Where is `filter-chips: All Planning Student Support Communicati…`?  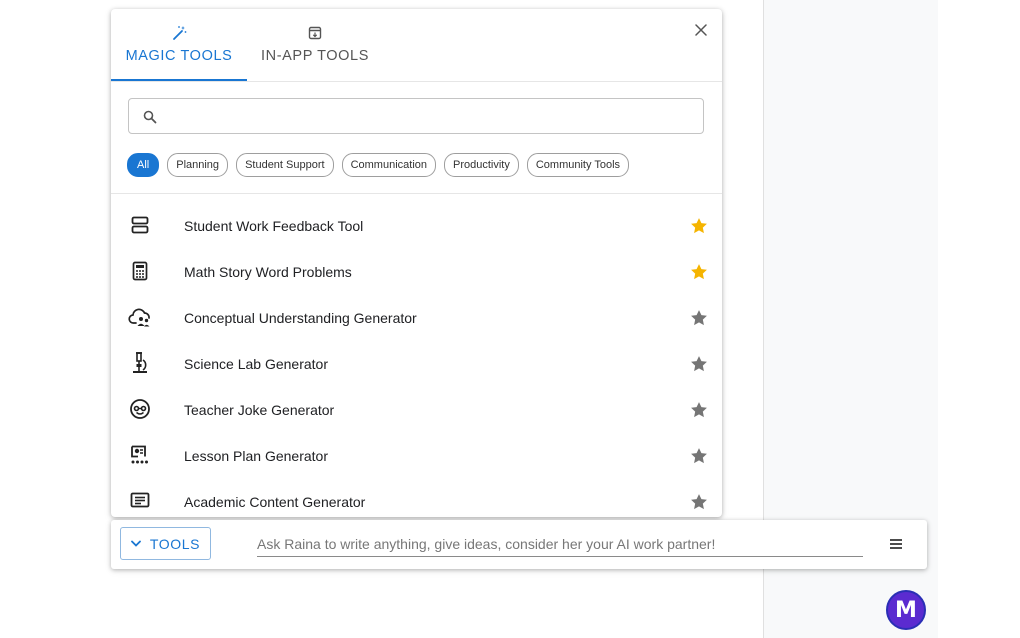 filter-chips: All Planning Student Support Communicati… is located at coordinates (378, 165).